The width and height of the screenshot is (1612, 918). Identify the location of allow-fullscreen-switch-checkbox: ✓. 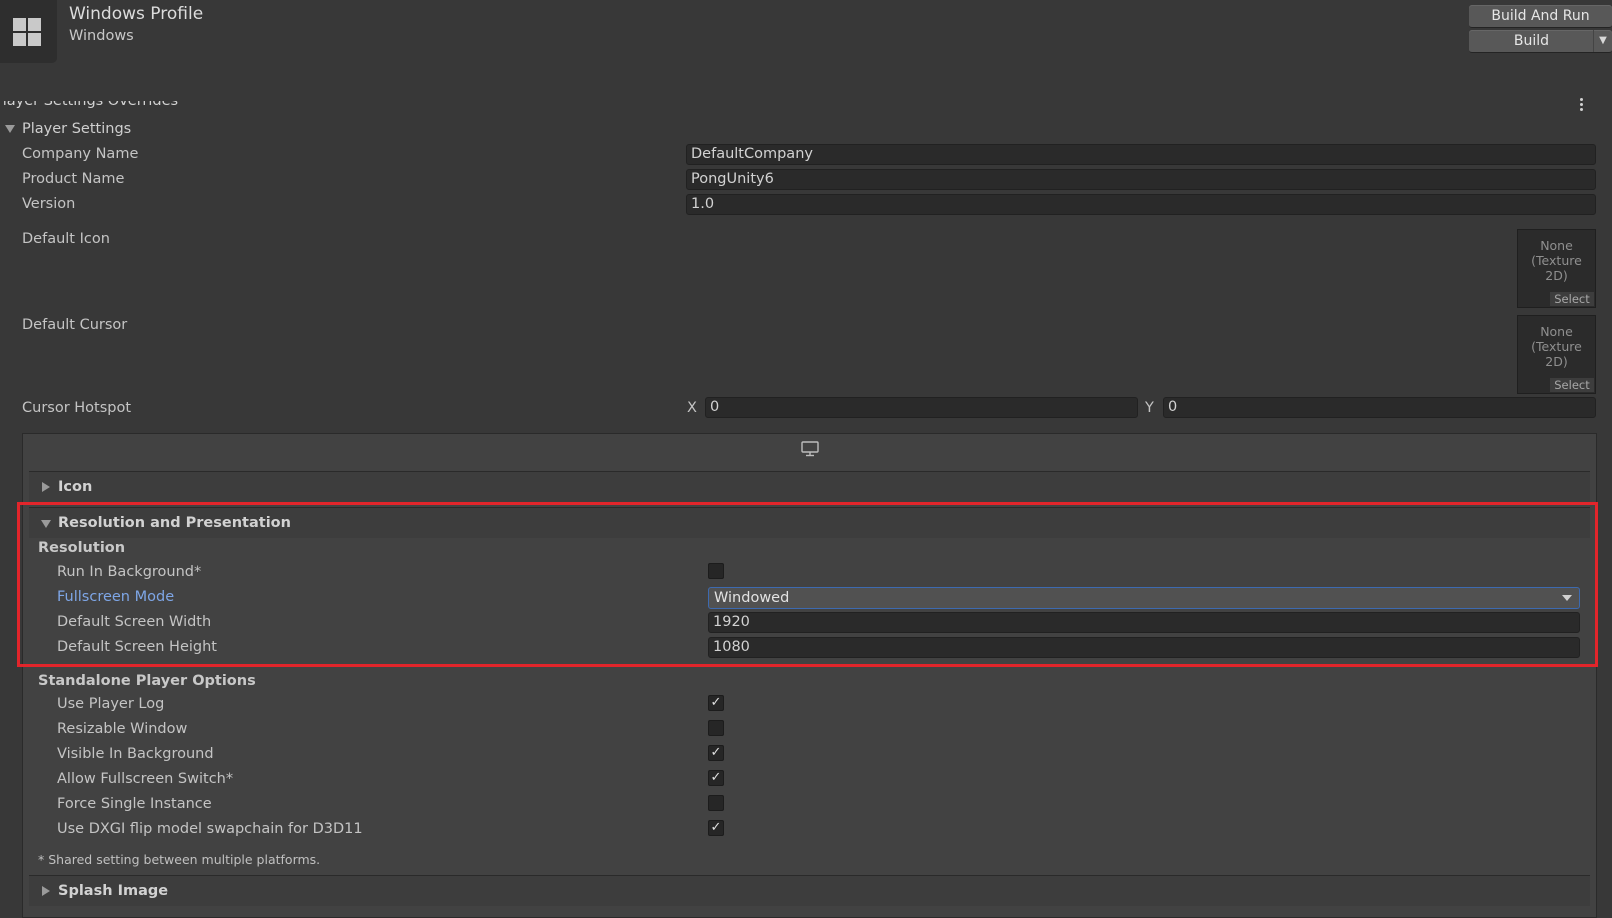
(716, 778).